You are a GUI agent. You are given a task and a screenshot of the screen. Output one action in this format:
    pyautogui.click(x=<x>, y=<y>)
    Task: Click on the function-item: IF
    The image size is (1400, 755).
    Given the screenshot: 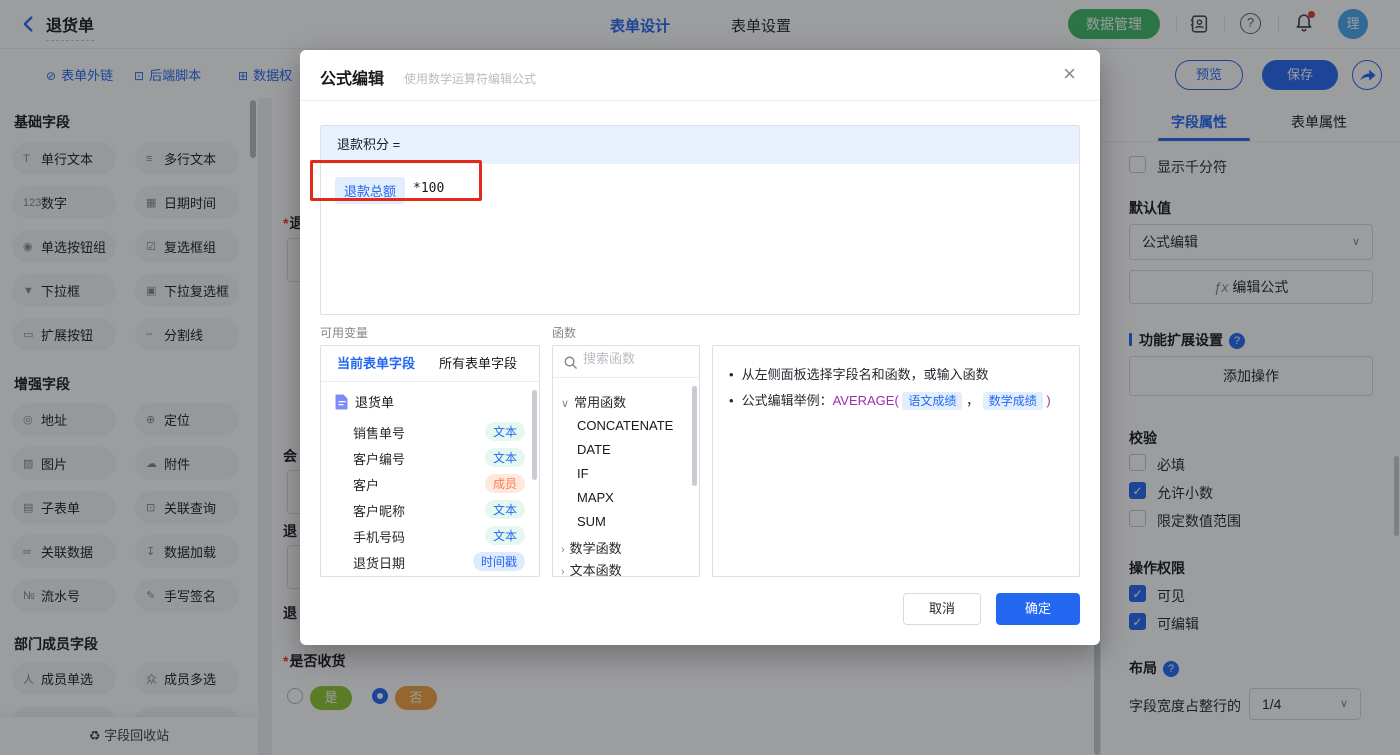 What is the action you would take?
    pyautogui.click(x=583, y=473)
    